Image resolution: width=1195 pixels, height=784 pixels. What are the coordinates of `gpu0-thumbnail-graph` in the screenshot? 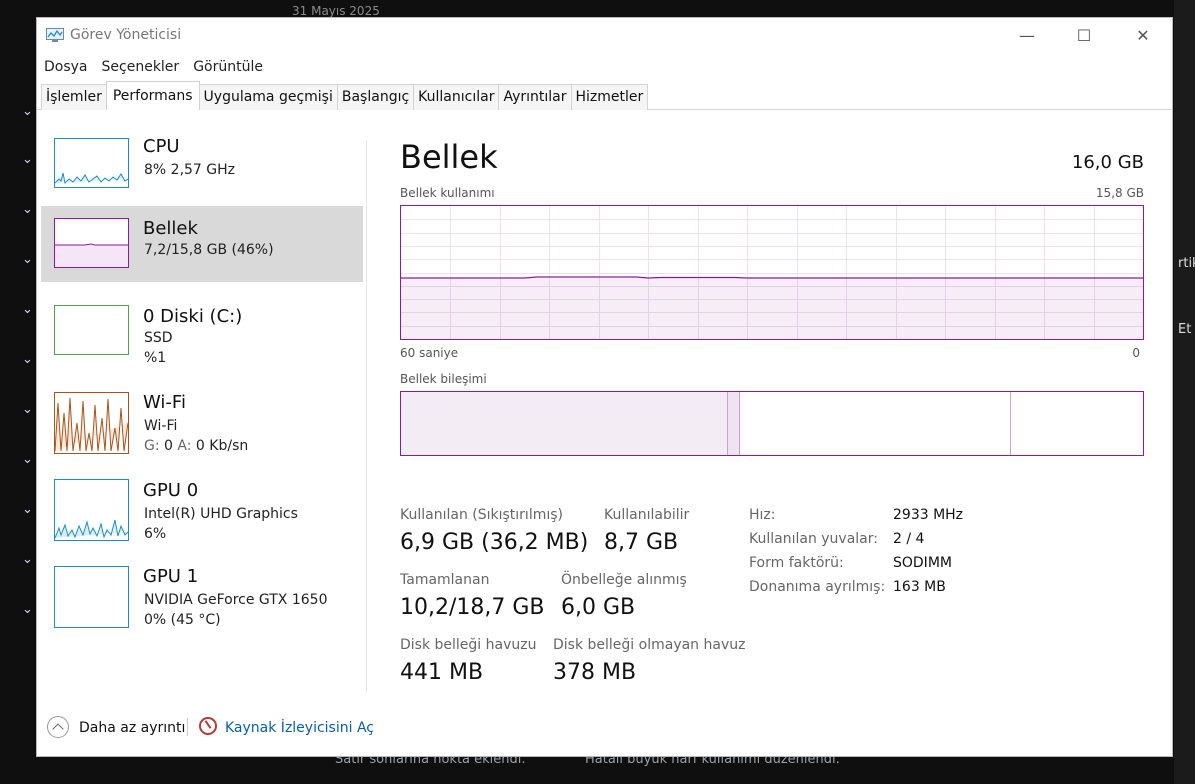 It's located at (91, 510).